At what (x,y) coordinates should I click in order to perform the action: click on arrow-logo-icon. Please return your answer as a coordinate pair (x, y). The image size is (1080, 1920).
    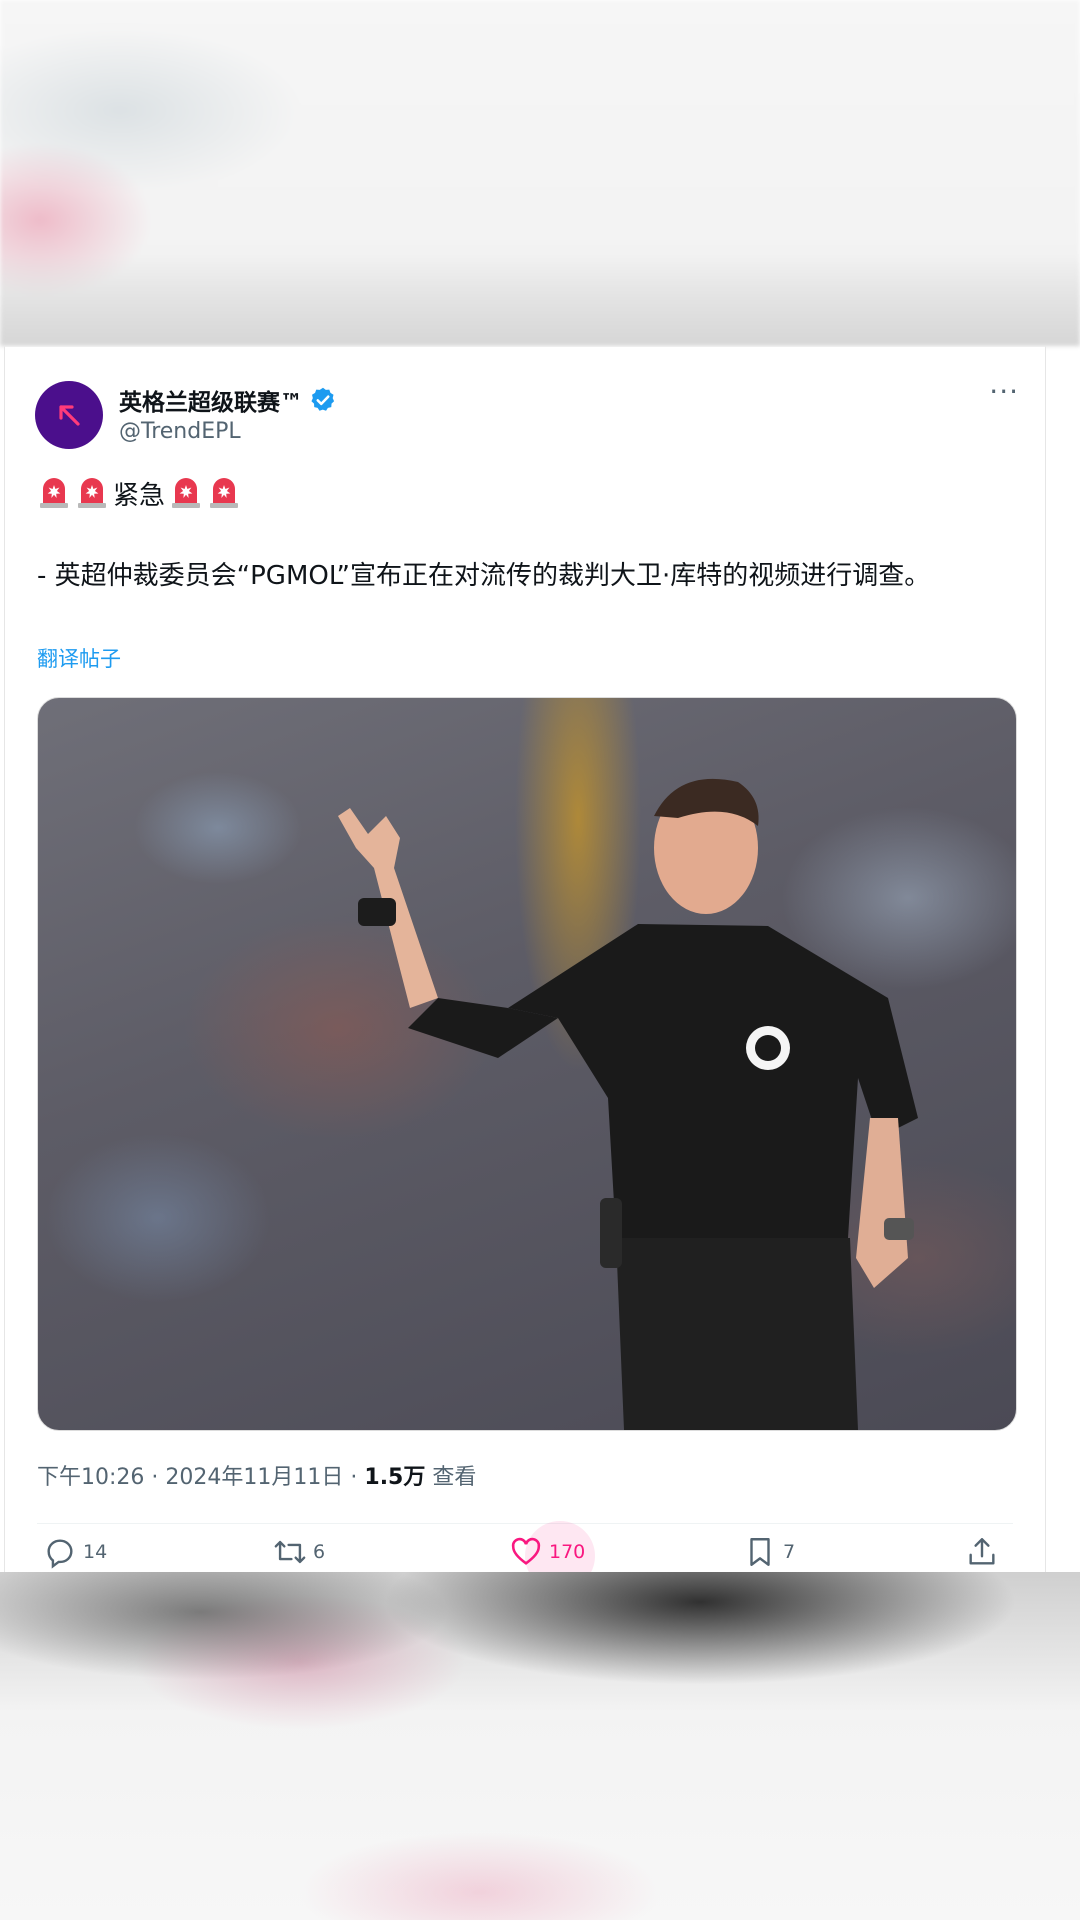
    Looking at the image, I should click on (69, 415).